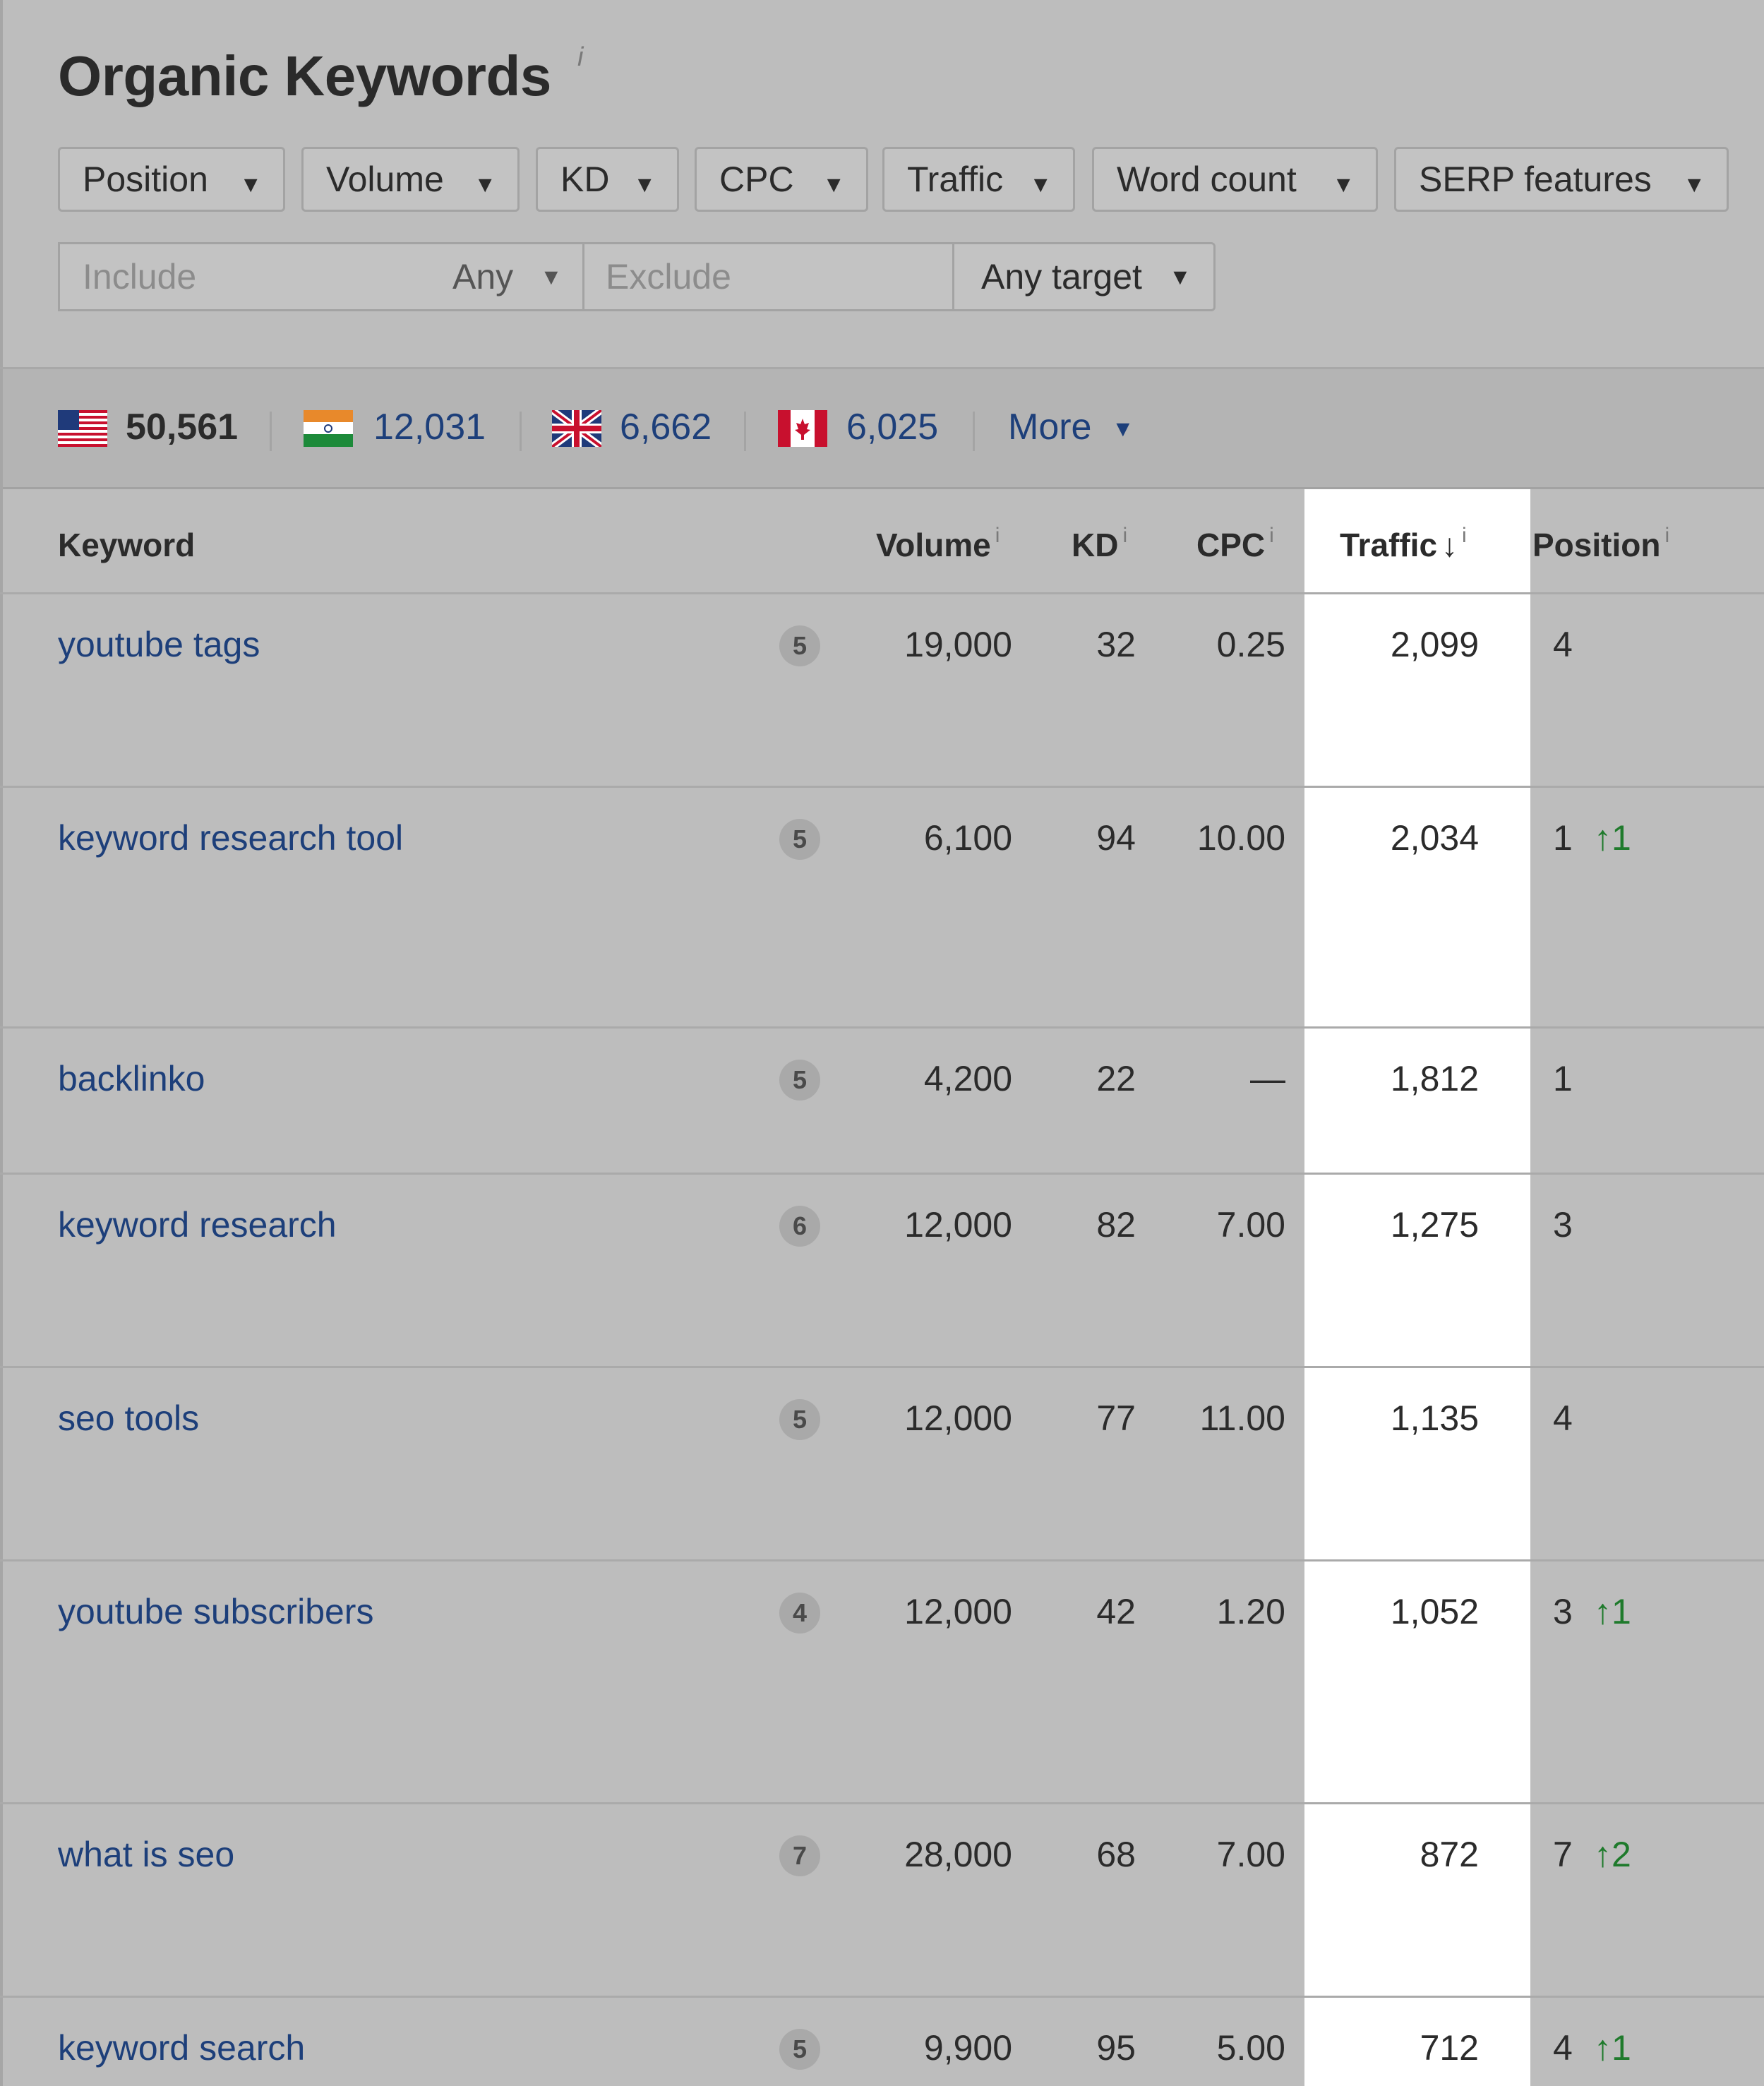 Image resolution: width=1764 pixels, height=2086 pixels. What do you see at coordinates (669, 276) in the screenshot?
I see `exclude-placeholder: Exclude` at bounding box center [669, 276].